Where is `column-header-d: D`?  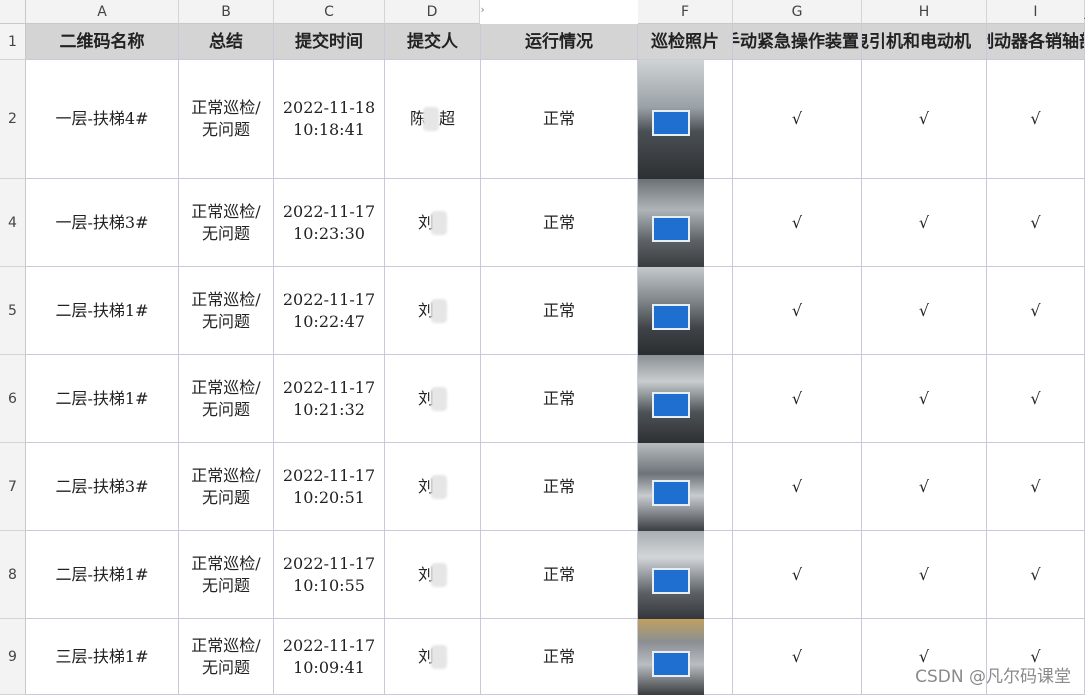 column-header-d: D is located at coordinates (432, 12).